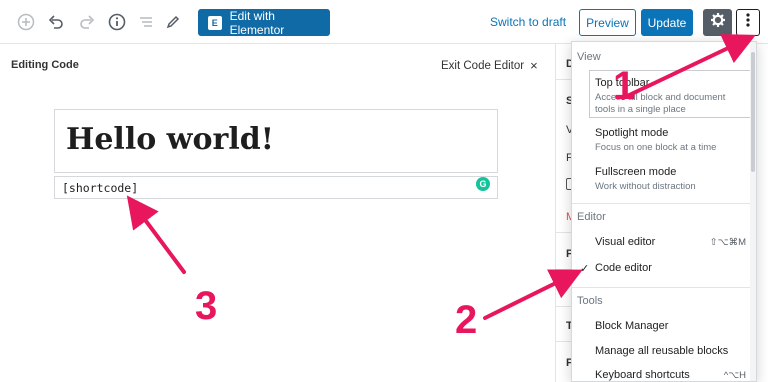 The width and height of the screenshot is (768, 382). What do you see at coordinates (645, 186) in the screenshot?
I see `menu-item-description: Work without distraction` at bounding box center [645, 186].